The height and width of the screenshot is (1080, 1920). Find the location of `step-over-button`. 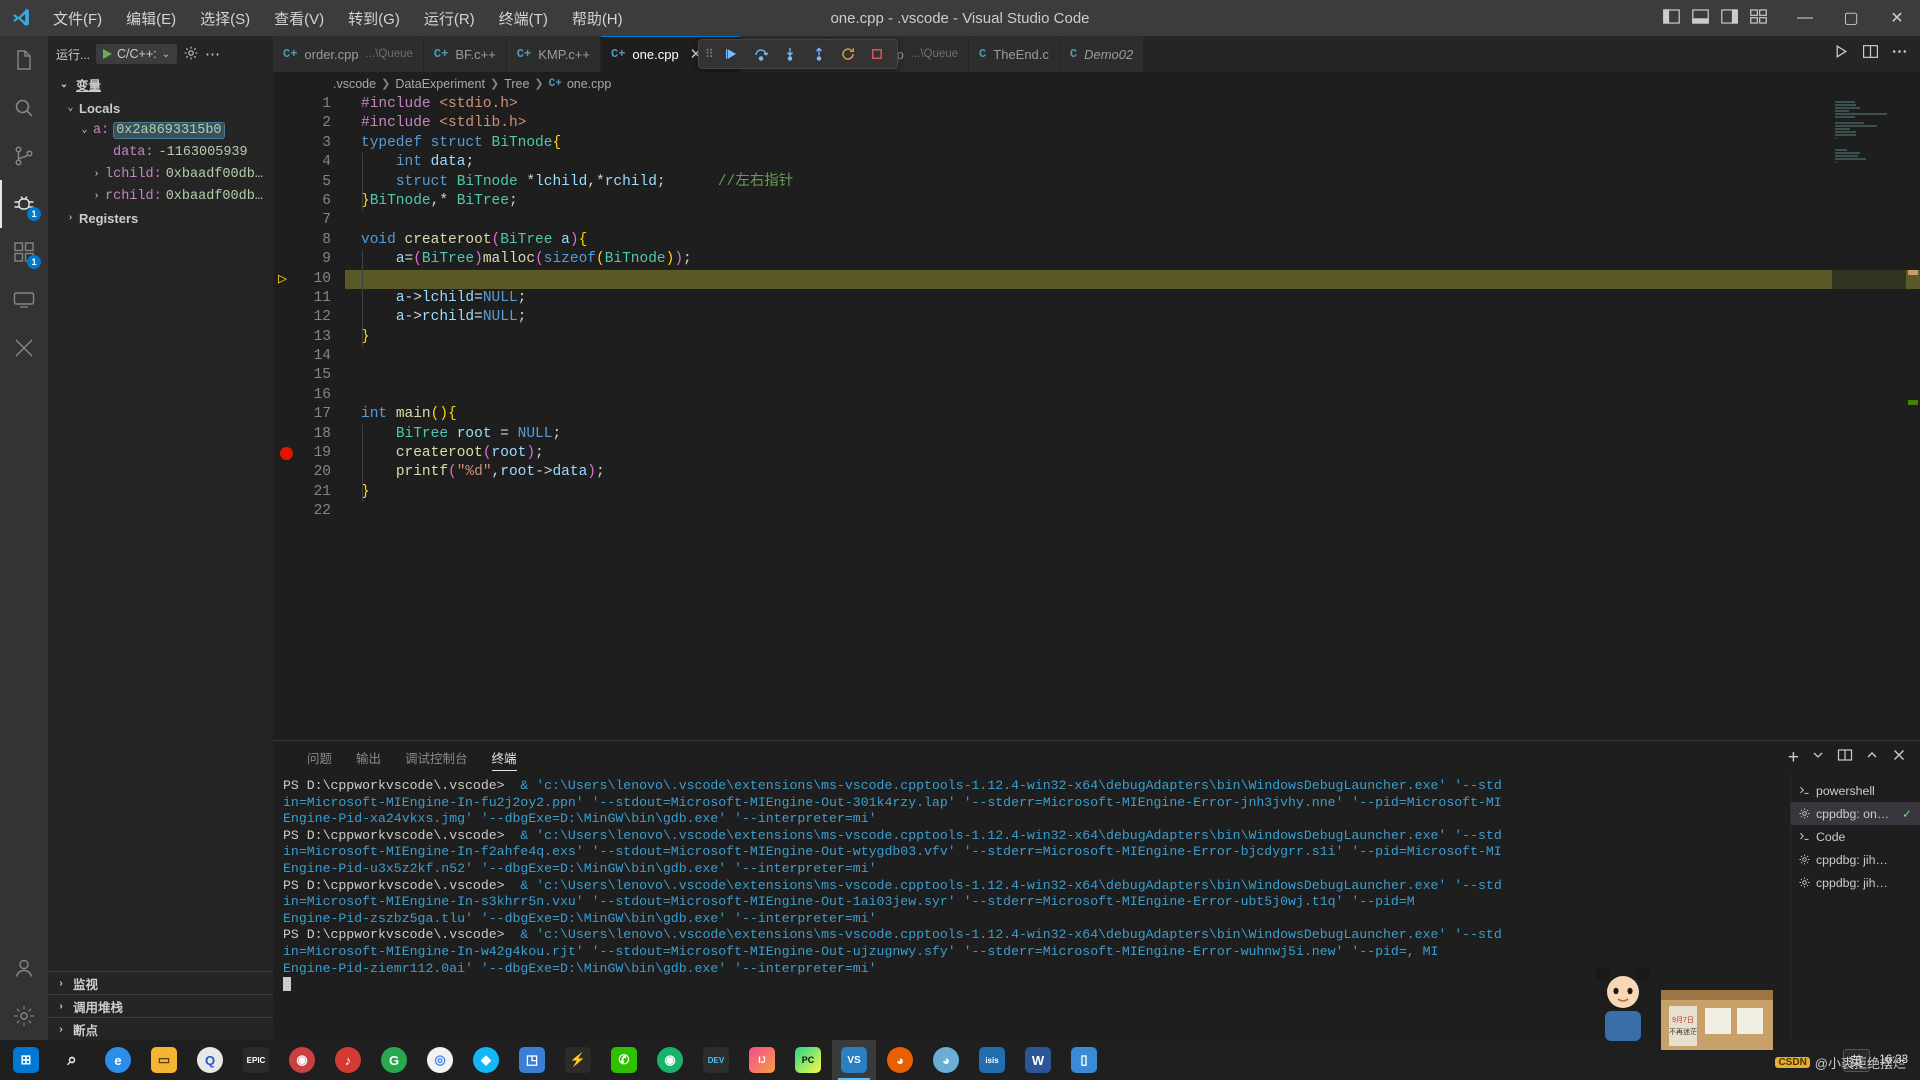

step-over-button is located at coordinates (761, 54).